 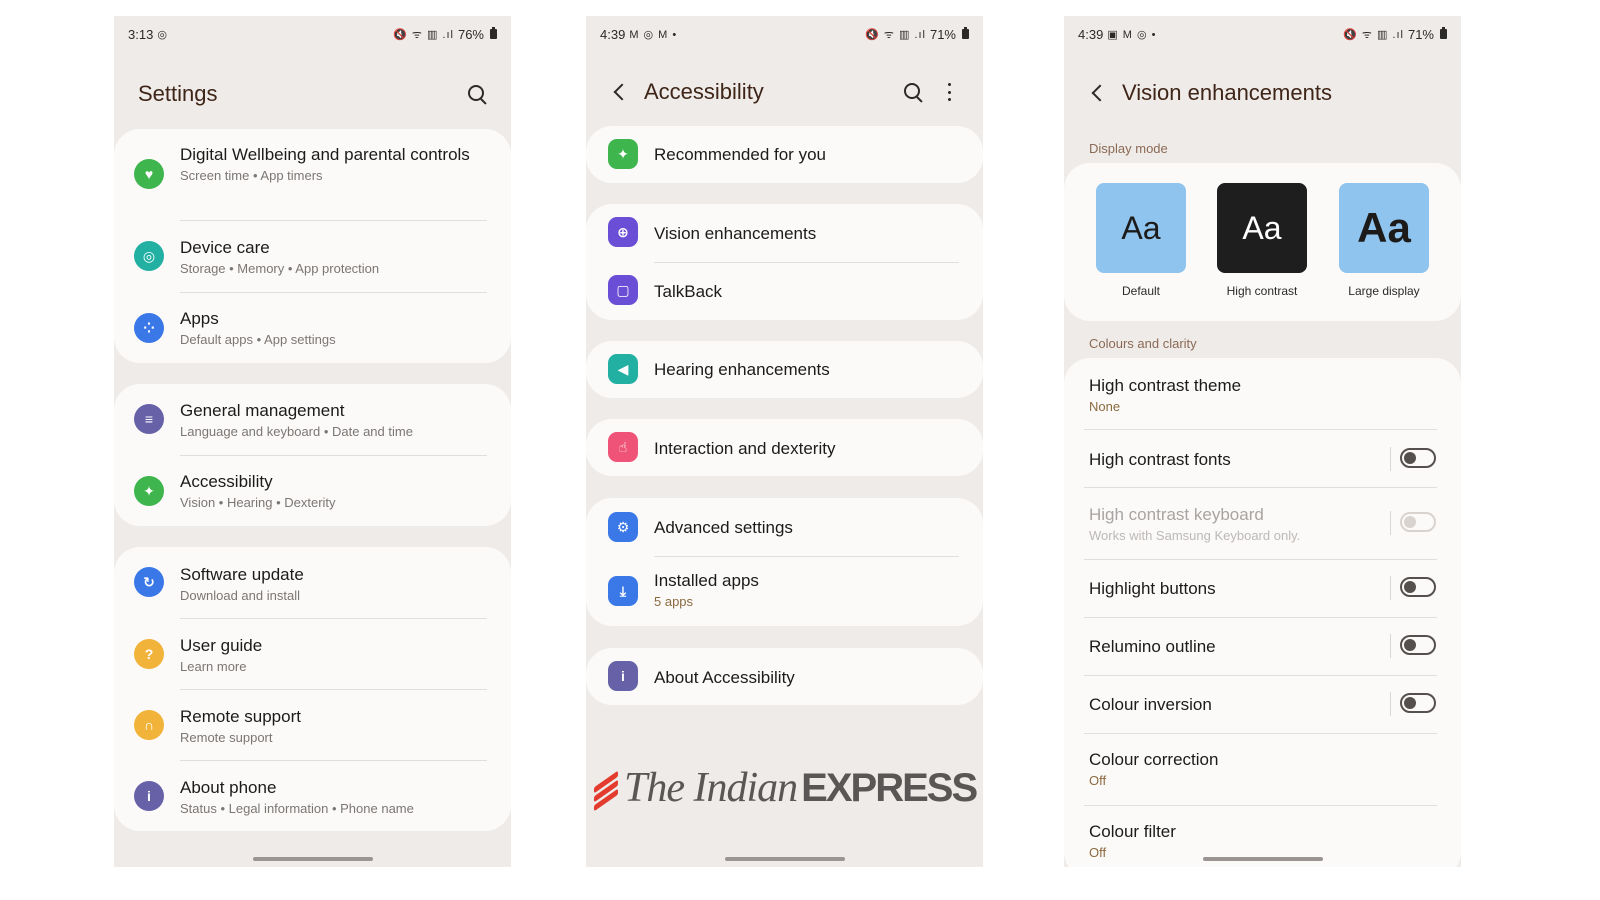 What do you see at coordinates (1418, 522) in the screenshot?
I see `high-contrast-keyboard-toggle` at bounding box center [1418, 522].